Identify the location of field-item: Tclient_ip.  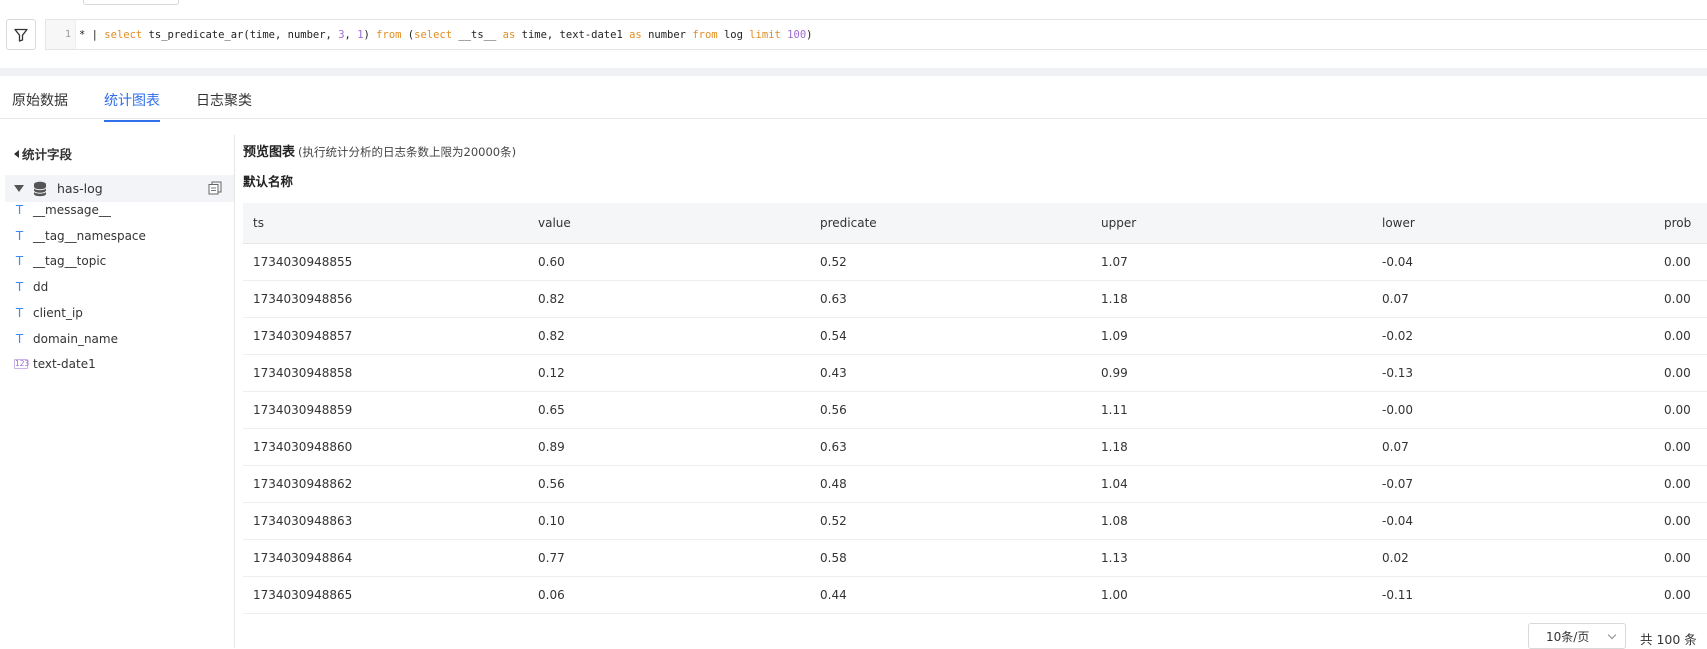
(48, 313).